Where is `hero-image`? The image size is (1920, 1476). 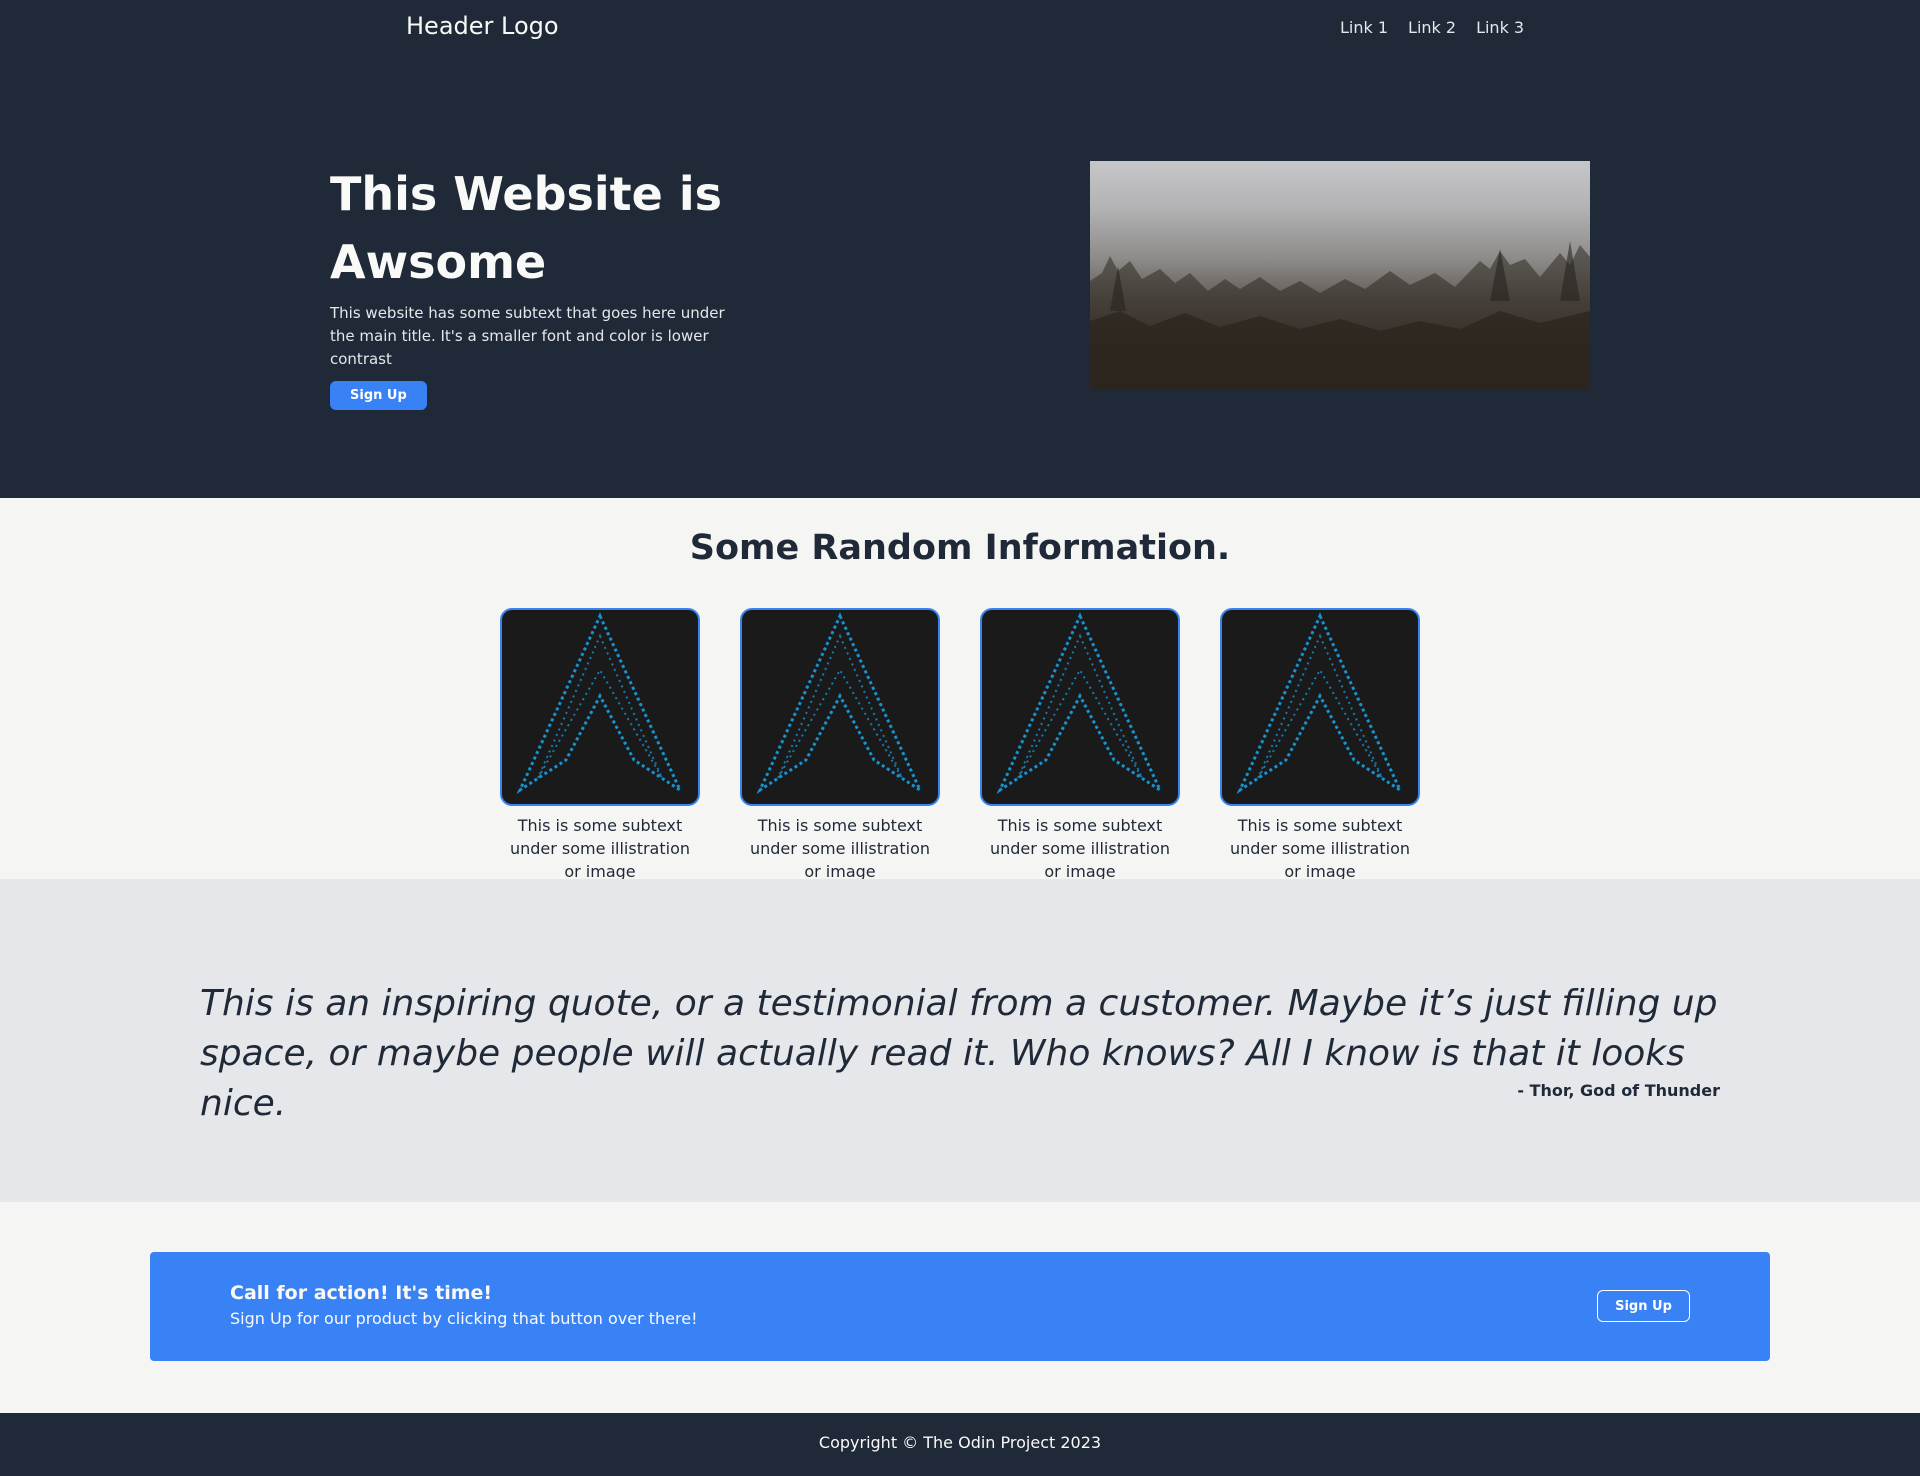 hero-image is located at coordinates (1340, 275).